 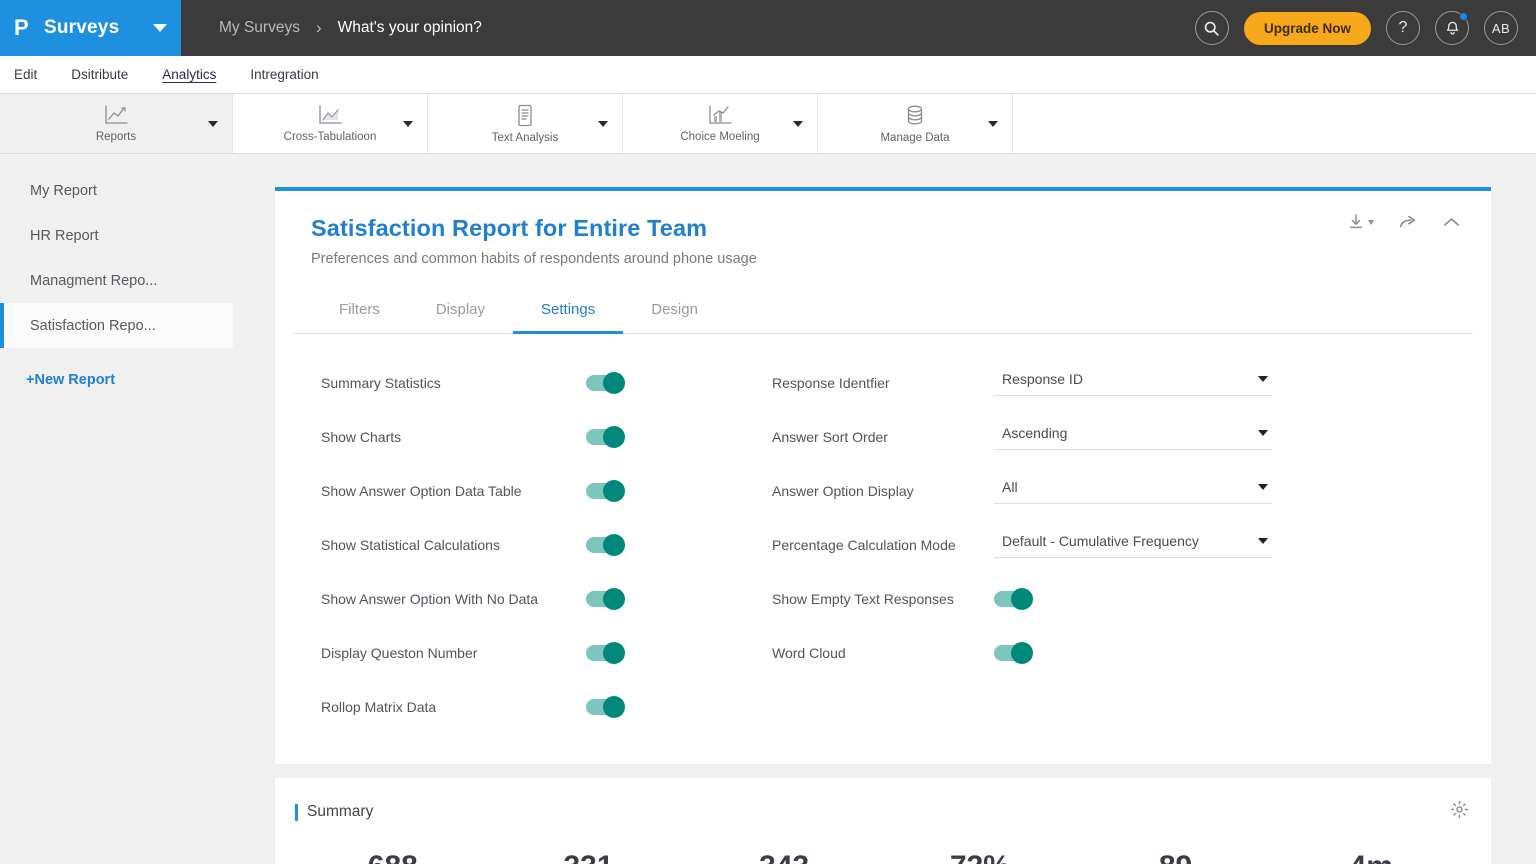 I want to click on notifications-button, so click(x=1452, y=28).